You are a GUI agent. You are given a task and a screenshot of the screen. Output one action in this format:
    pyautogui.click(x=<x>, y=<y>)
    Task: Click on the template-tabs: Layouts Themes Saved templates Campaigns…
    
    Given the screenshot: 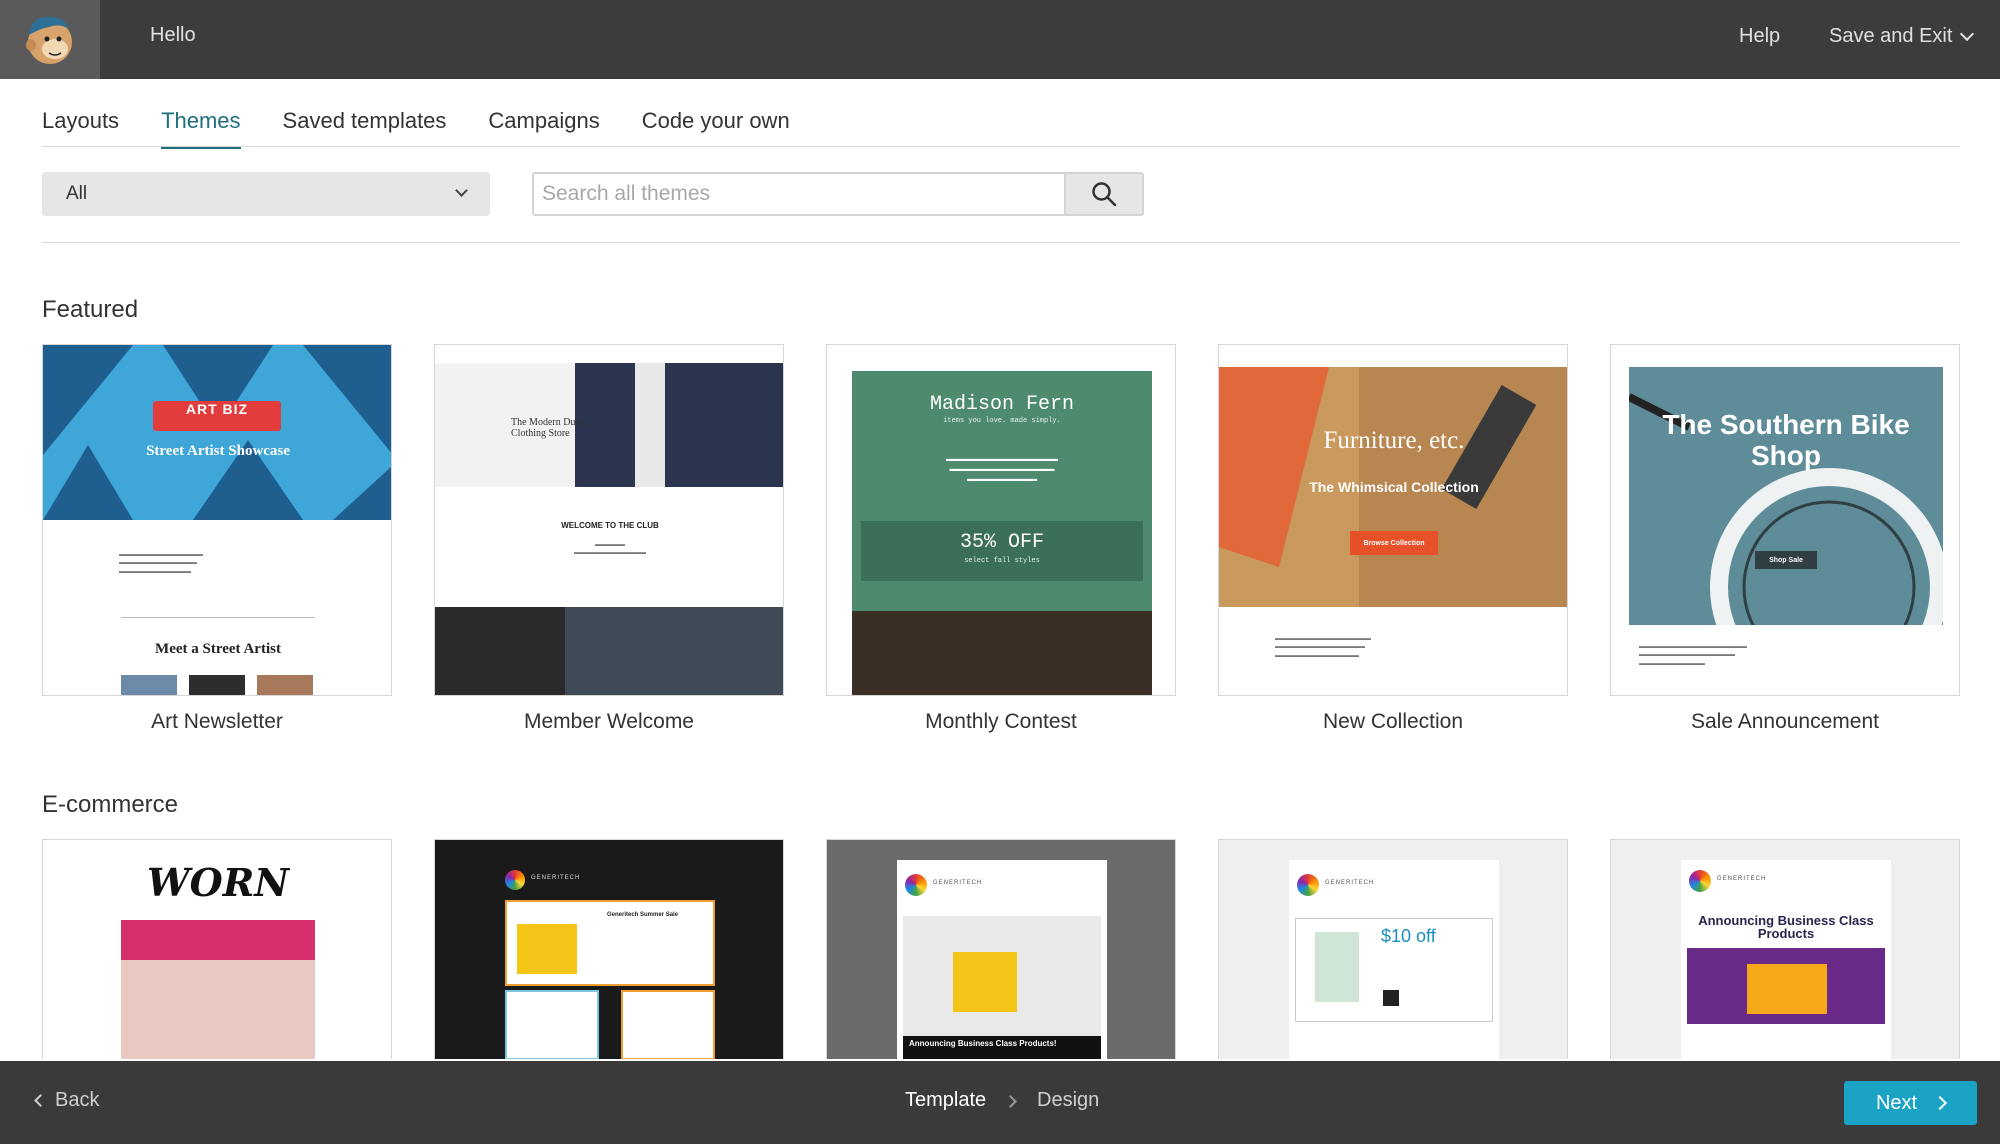 What is the action you would take?
    pyautogui.click(x=437, y=128)
    